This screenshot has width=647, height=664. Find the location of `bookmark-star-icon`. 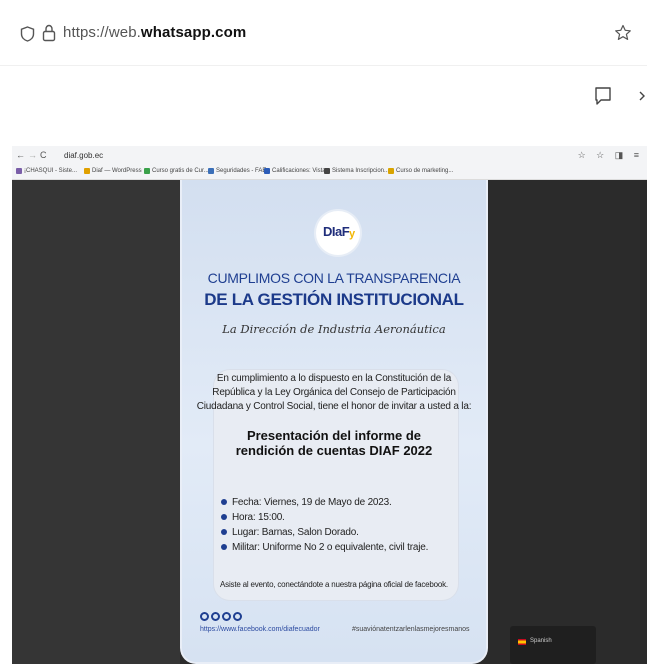

bookmark-star-icon is located at coordinates (623, 33).